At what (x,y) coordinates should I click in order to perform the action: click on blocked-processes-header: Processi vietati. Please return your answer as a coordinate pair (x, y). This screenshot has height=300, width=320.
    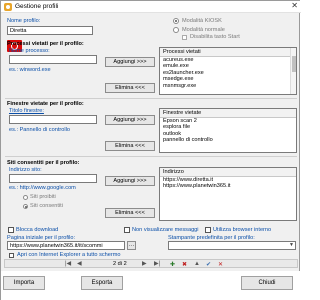
    Looking at the image, I should click on (228, 52).